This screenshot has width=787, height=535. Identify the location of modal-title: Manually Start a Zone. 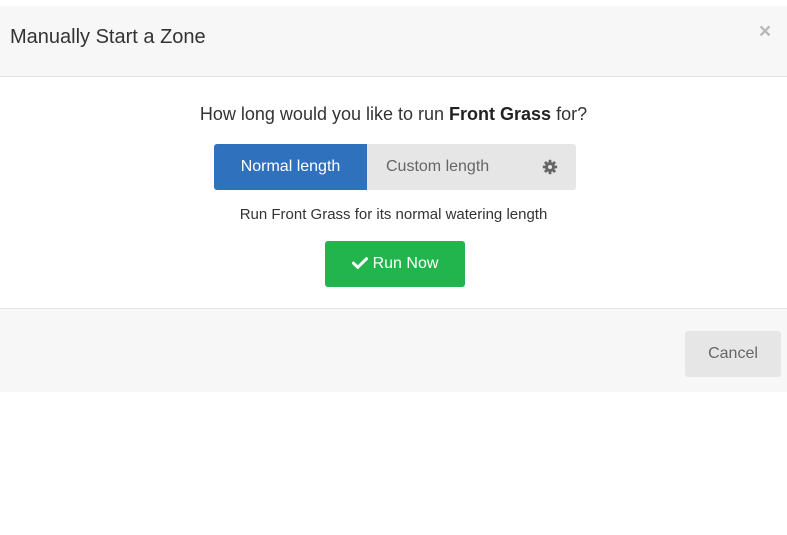
(108, 37).